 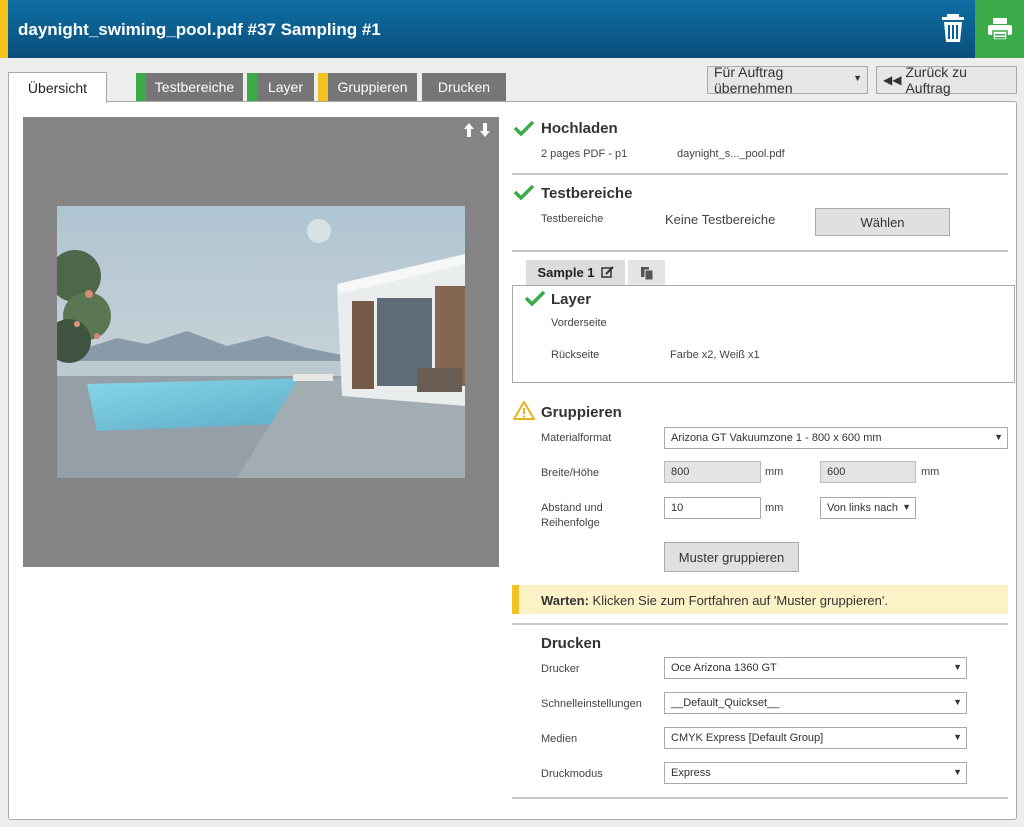 I want to click on tab-sample-1: Sample 1, so click(x=575, y=272).